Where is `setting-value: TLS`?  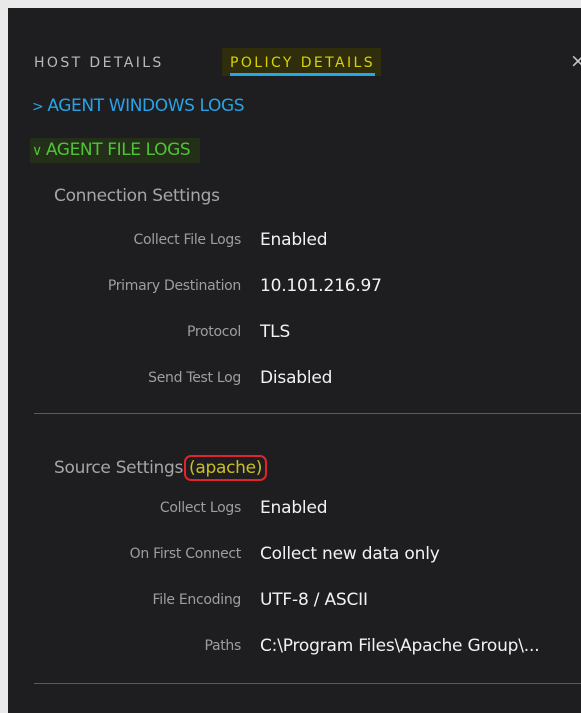
setting-value: TLS is located at coordinates (275, 332).